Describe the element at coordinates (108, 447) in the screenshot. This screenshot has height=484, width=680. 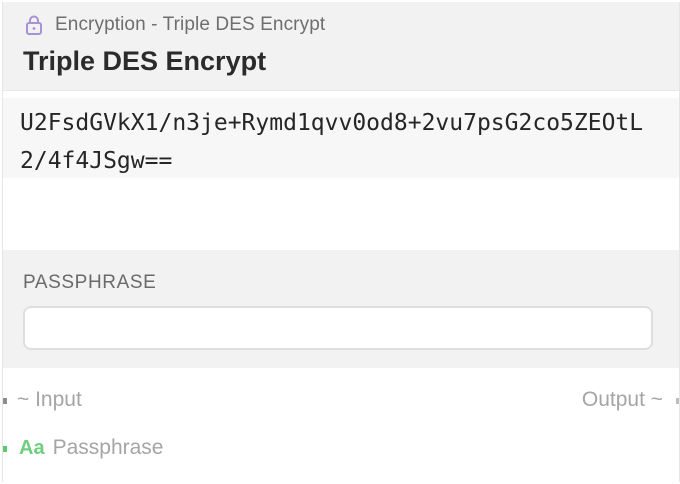
I see `passphrase-port-label: Passphrase` at that location.